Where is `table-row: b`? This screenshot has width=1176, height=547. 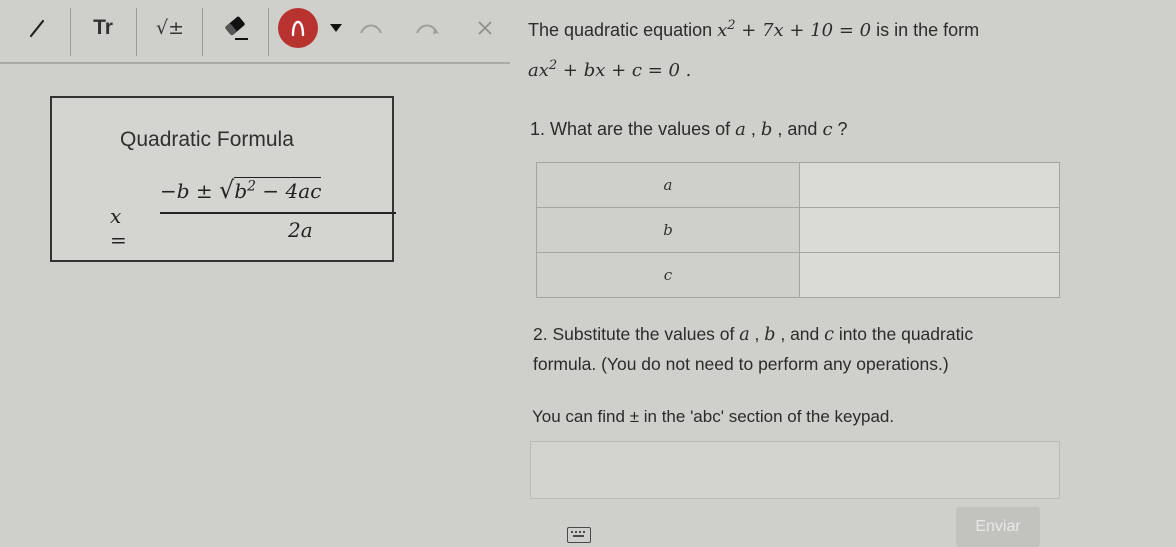 table-row: b is located at coordinates (798, 230).